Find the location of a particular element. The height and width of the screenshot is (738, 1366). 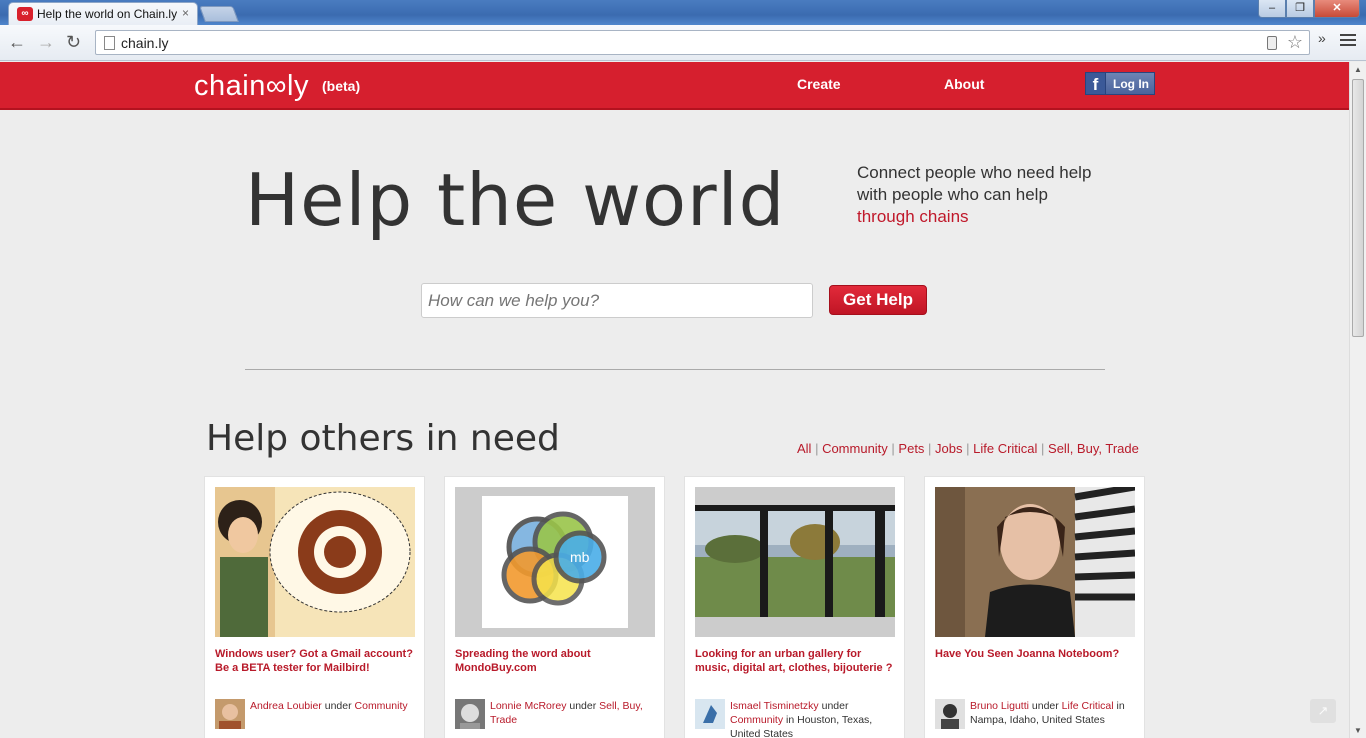

tagline-accent: through chains is located at coordinates (913, 216).